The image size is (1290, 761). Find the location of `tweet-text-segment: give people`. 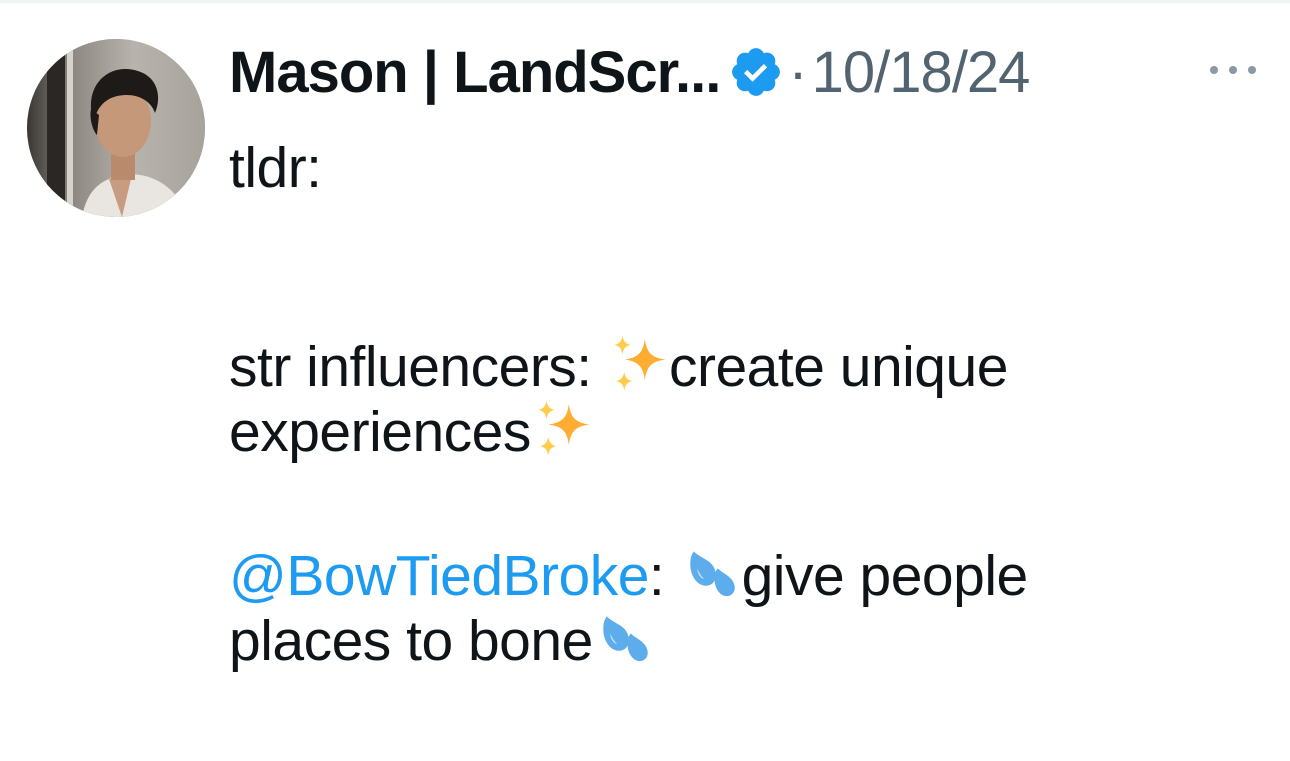

tweet-text-segment: give people is located at coordinates (885, 576).